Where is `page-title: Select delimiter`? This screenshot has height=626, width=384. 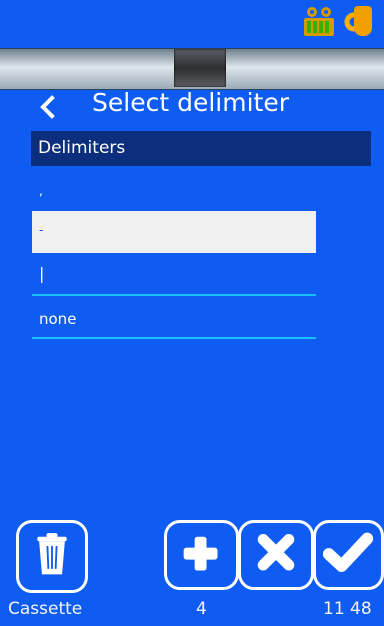 page-title: Select delimiter is located at coordinates (190, 102).